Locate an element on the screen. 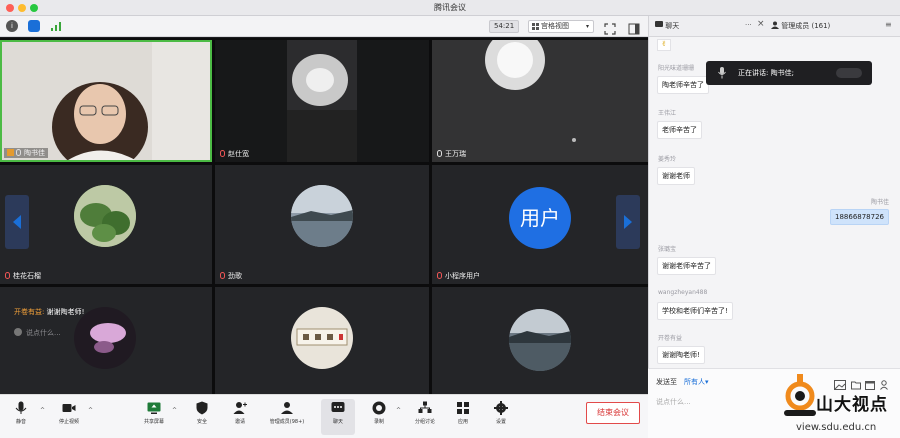  video-tile-self: 陶书佳 is located at coordinates (106, 101).